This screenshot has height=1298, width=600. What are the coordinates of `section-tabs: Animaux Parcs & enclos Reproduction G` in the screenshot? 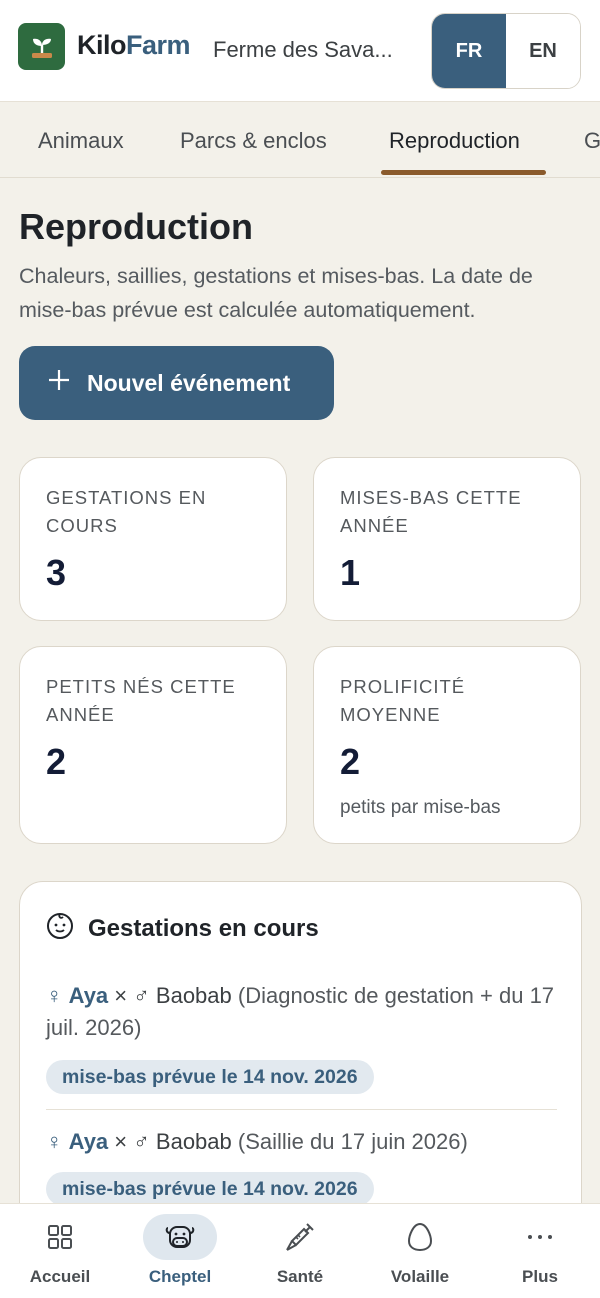 It's located at (300, 140).